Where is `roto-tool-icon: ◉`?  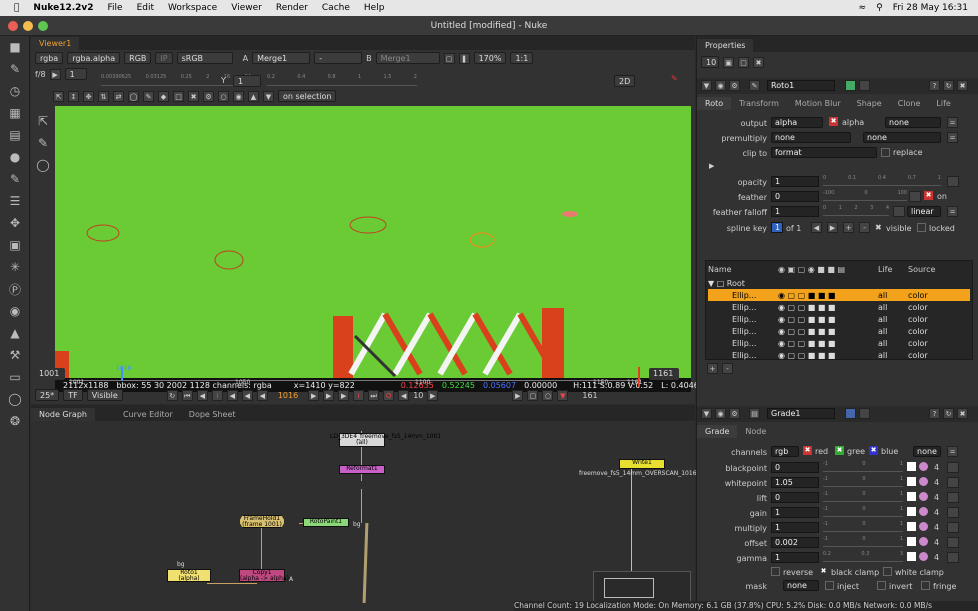
roto-tool-icon: ◉ is located at coordinates (238, 96).